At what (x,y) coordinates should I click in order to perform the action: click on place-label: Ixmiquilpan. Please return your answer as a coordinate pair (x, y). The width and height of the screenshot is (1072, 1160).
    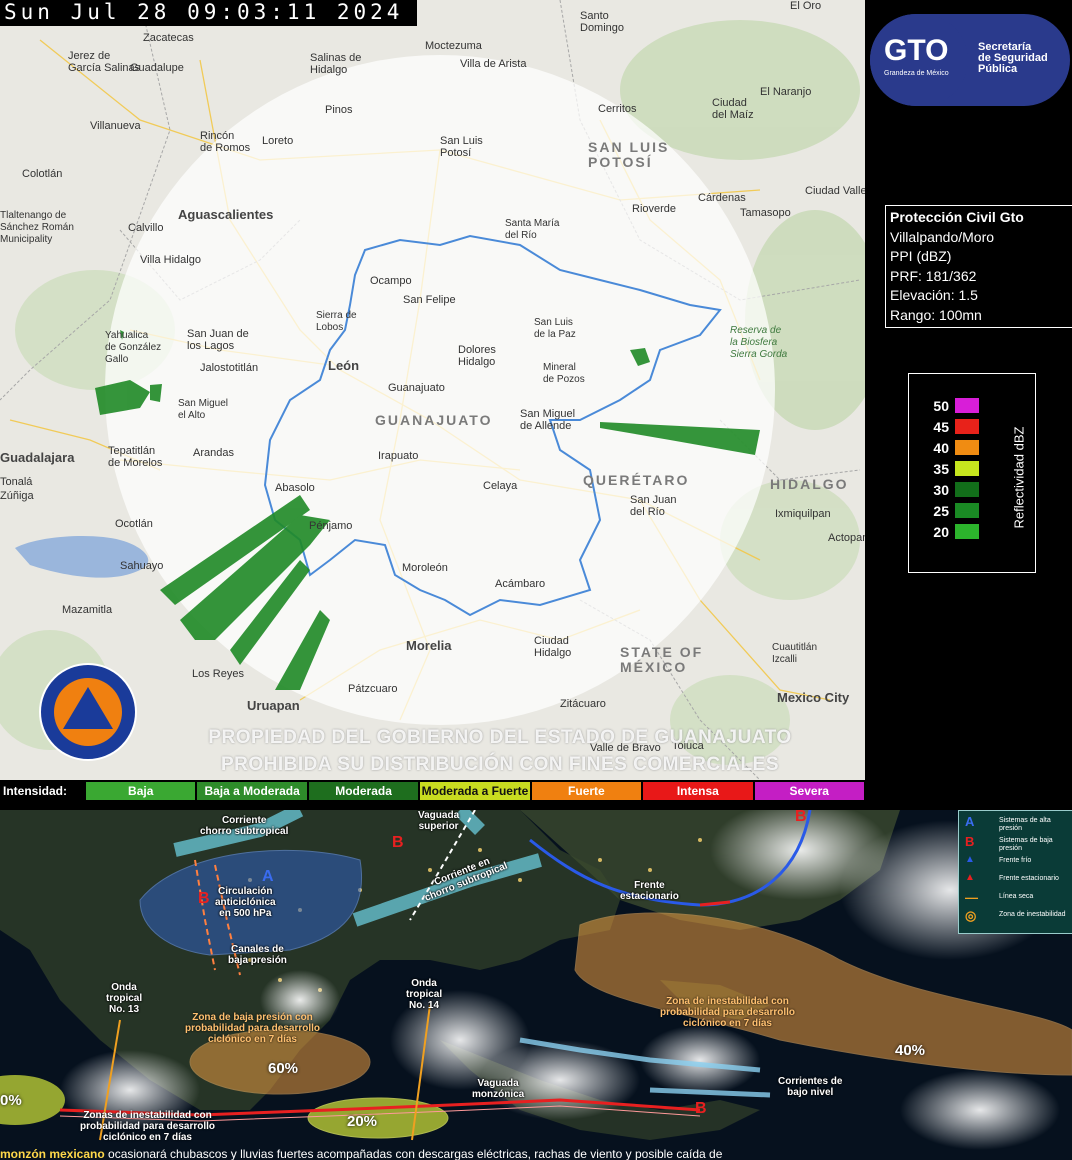
    Looking at the image, I should click on (803, 514).